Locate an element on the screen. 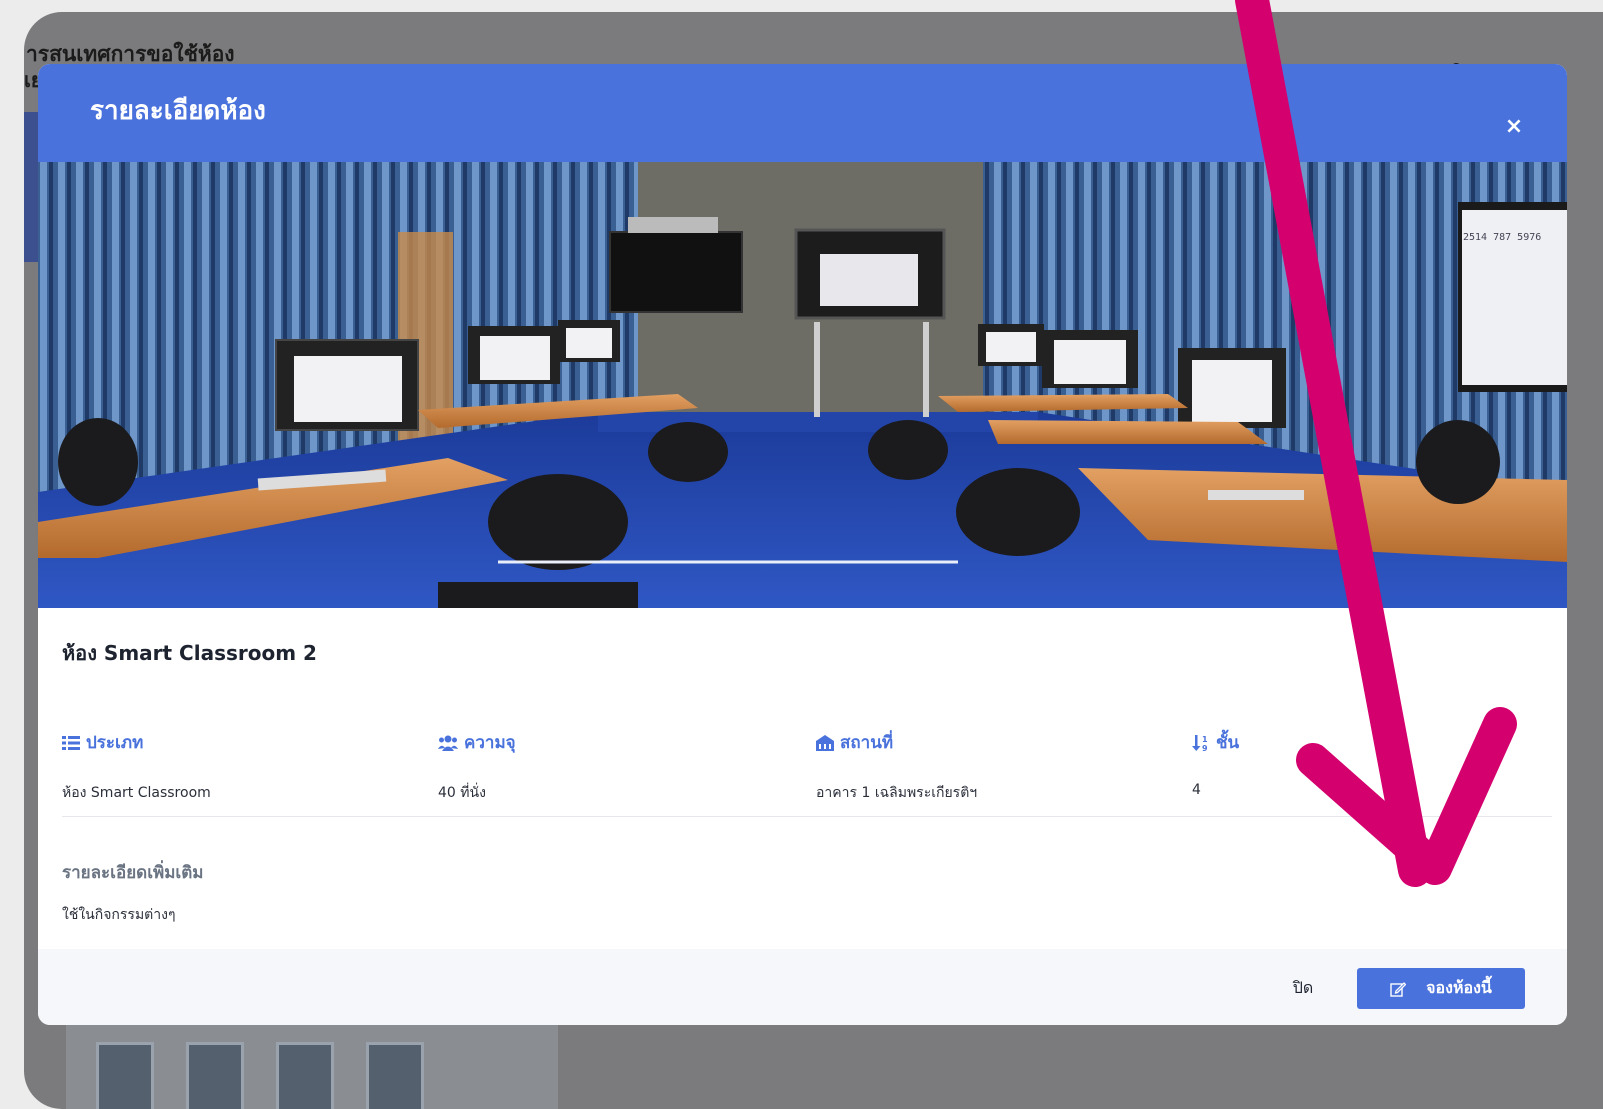 The image size is (1603, 1109). svg-text: 9 is located at coordinates (1205, 748).